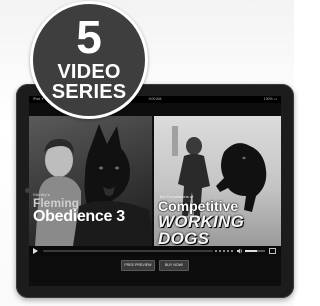 This screenshot has width=320, height=306. I want to click on play-icon, so click(35, 251).